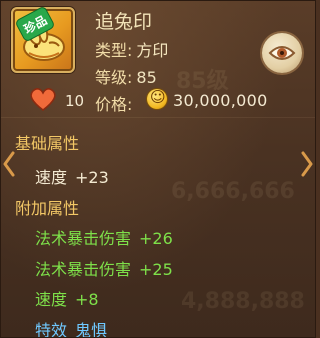 The image size is (320, 338). What do you see at coordinates (307, 164) in the screenshot?
I see `arrow-right-icon` at bounding box center [307, 164].